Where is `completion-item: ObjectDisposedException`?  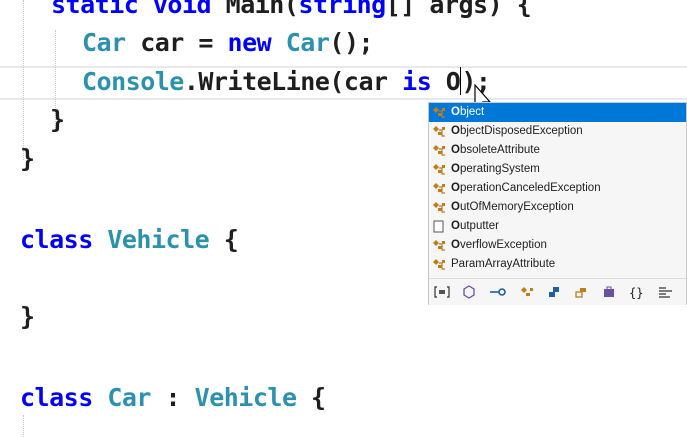 completion-item: ObjectDisposedException is located at coordinates (557, 131).